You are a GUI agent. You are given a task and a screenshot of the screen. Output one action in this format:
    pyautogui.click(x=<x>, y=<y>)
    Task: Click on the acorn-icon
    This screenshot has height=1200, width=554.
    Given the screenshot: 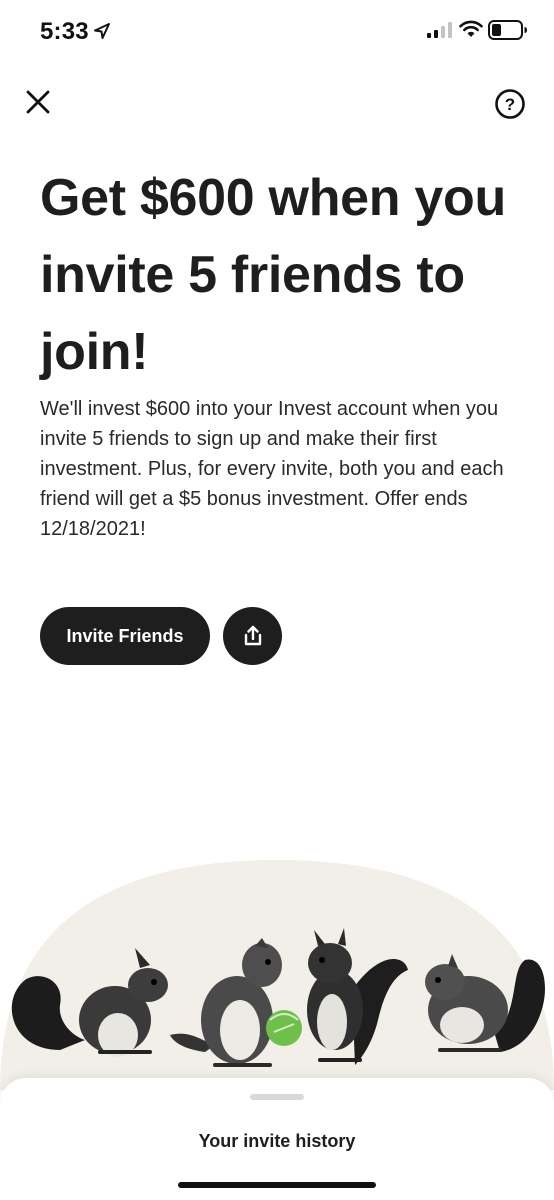 What is the action you would take?
    pyautogui.click(x=284, y=1028)
    